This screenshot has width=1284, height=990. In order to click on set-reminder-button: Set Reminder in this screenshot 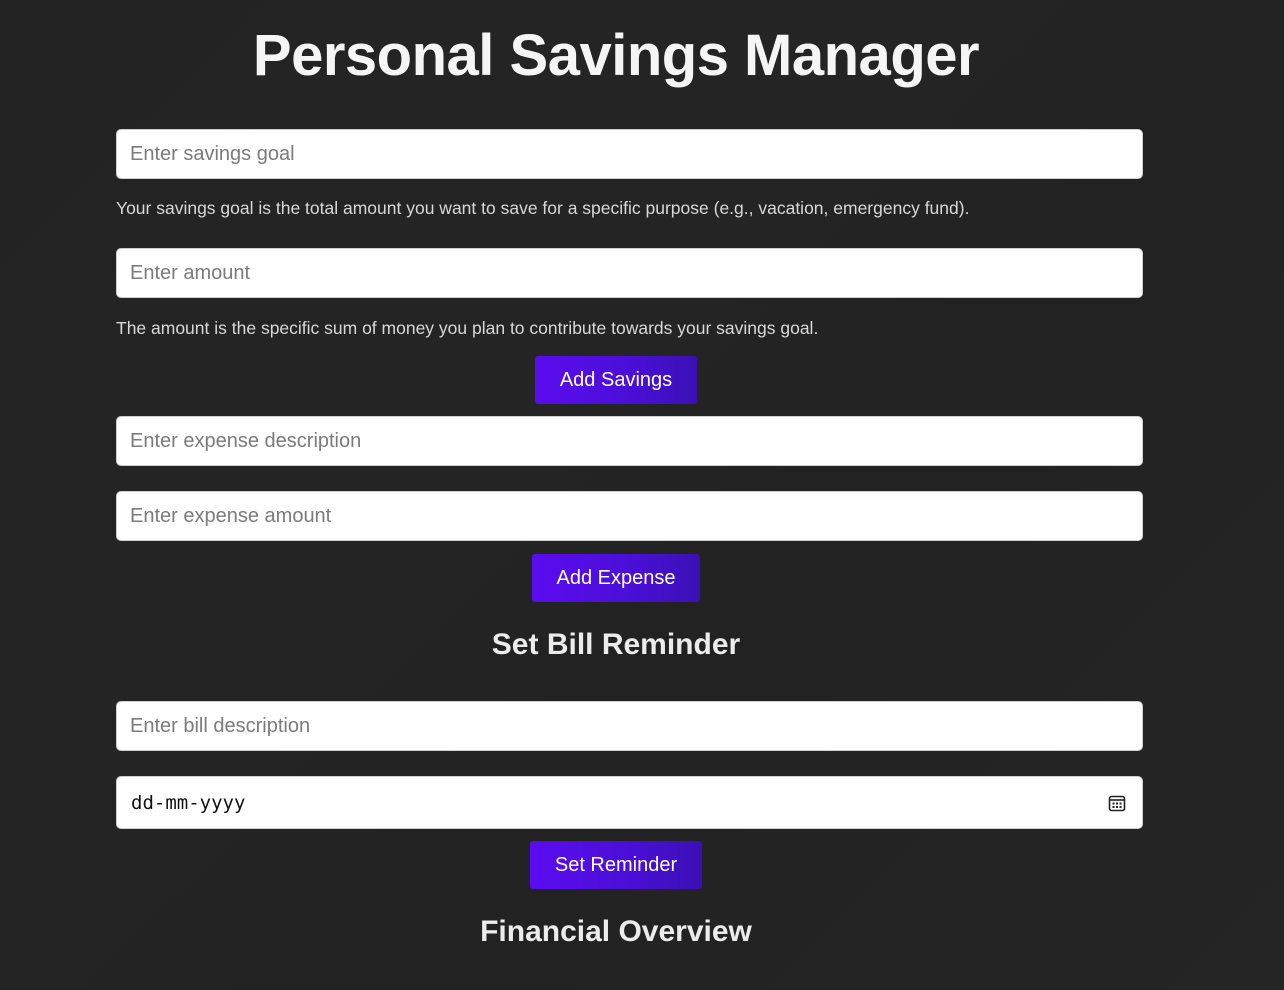, I will do `click(616, 865)`.